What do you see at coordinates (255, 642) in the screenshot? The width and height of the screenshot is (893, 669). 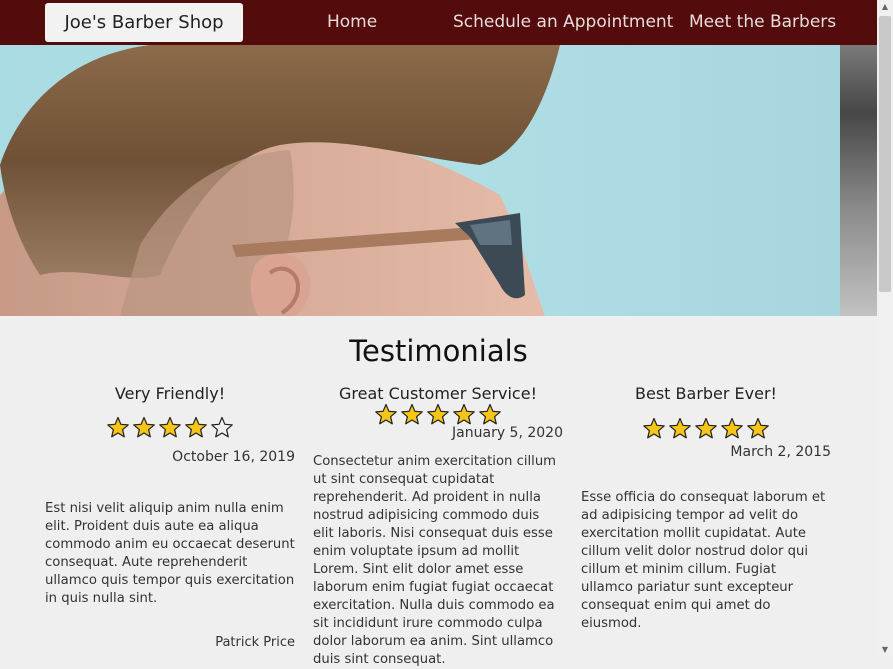 I see `testimonial-author: Patrick Price` at bounding box center [255, 642].